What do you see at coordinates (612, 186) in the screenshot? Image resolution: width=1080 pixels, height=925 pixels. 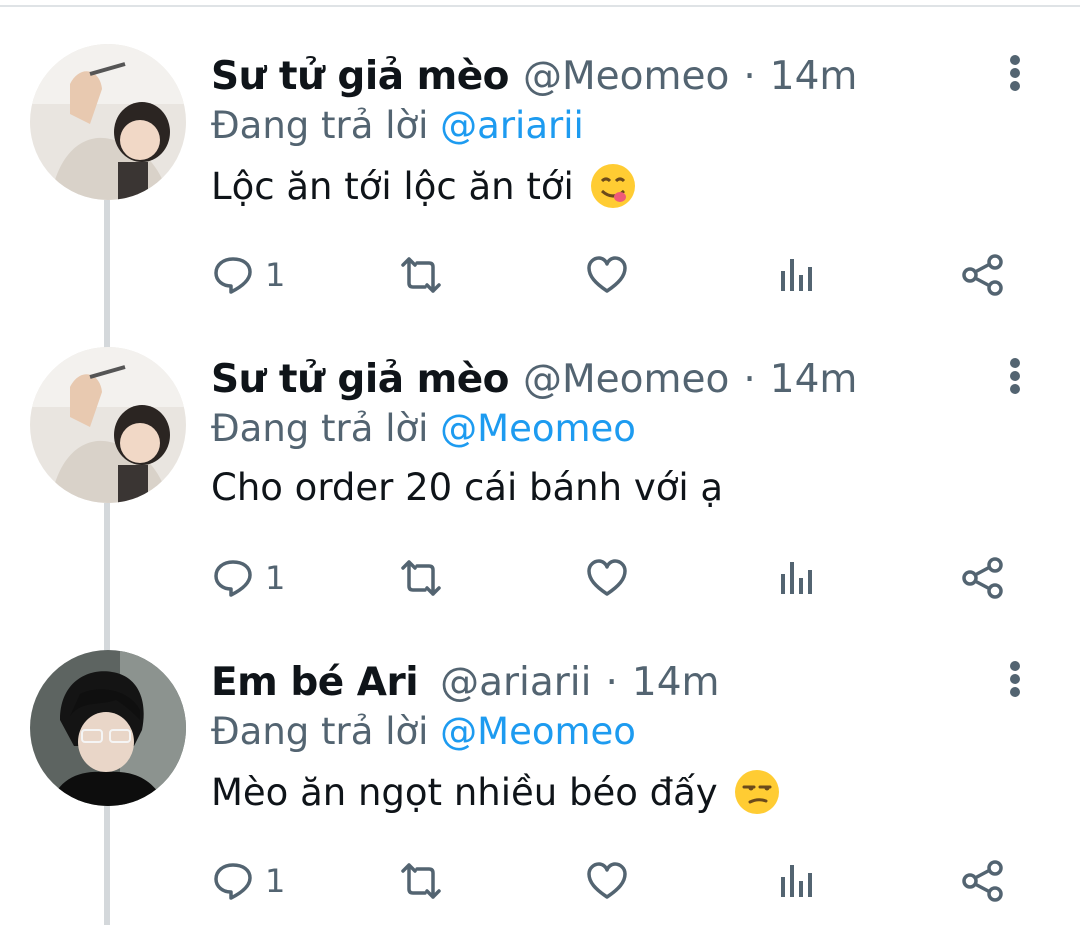 I see `yum-face-icon` at bounding box center [612, 186].